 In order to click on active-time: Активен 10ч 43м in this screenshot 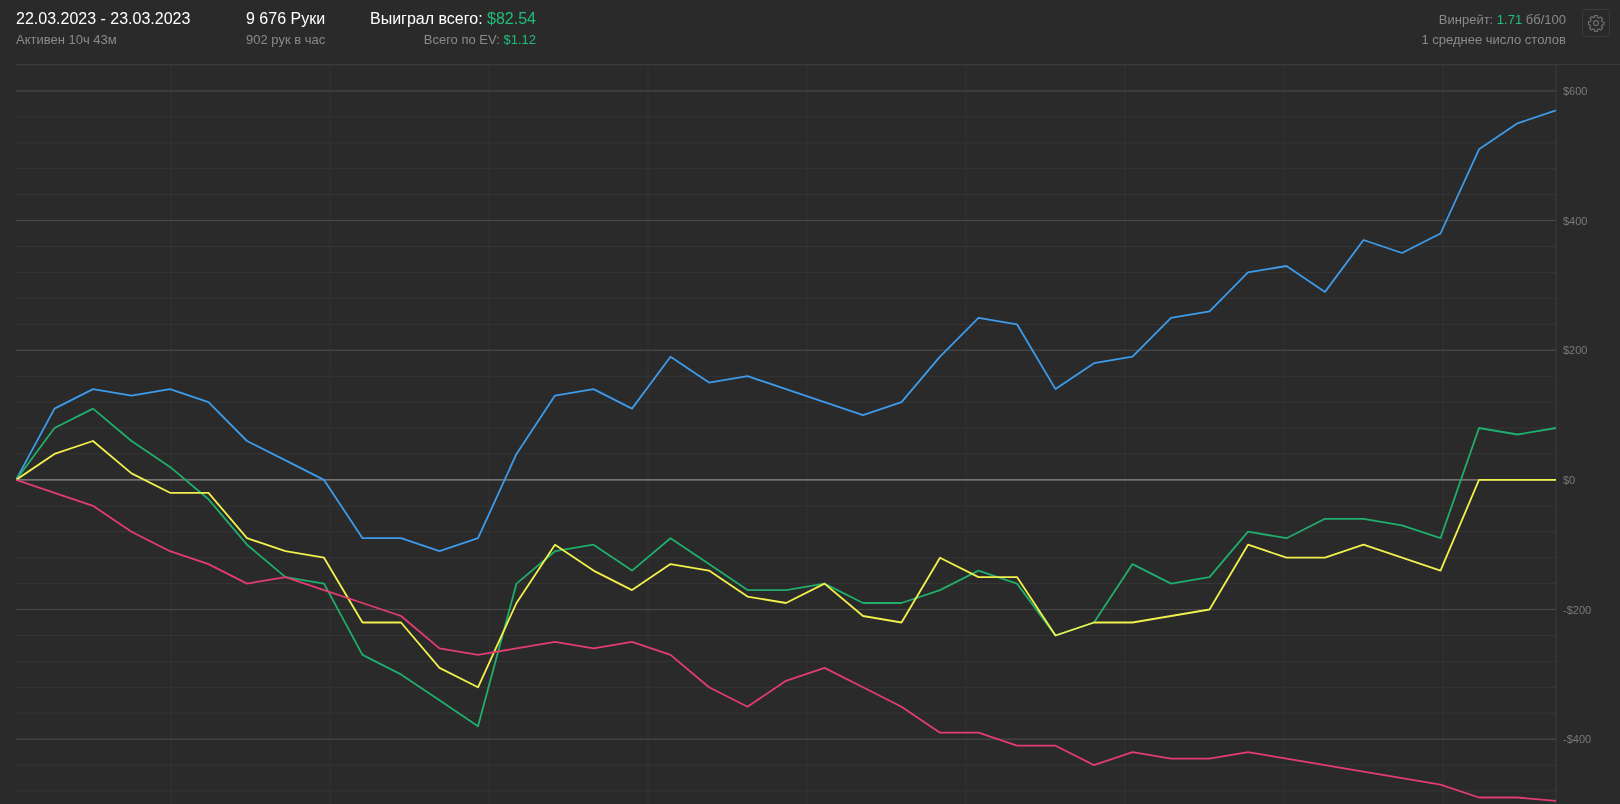, I will do `click(66, 40)`.